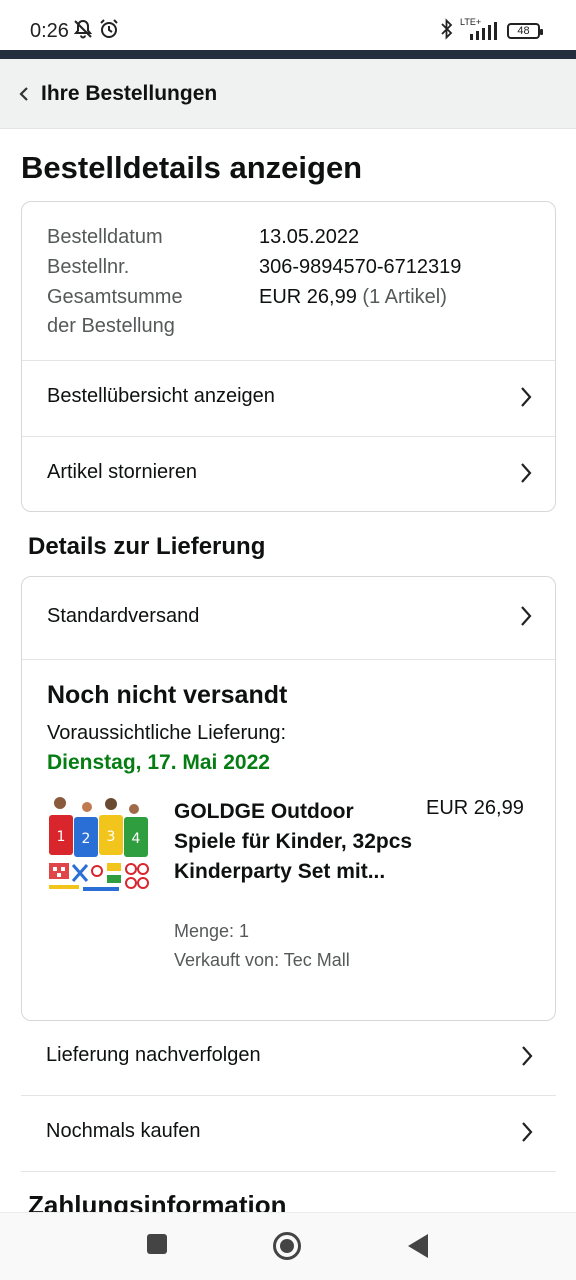 Image resolution: width=576 pixels, height=1280 pixels. I want to click on order-date-label: Bestelldatum, so click(105, 237).